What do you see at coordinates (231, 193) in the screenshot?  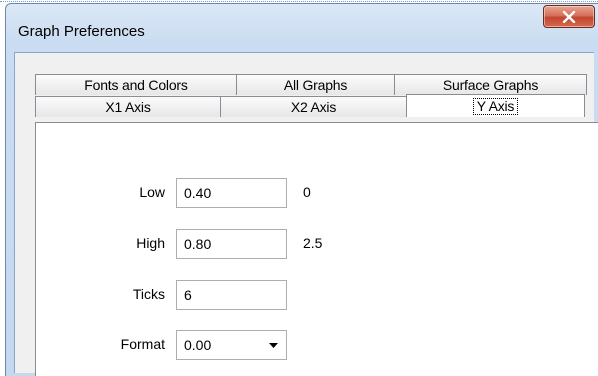 I see `low-input: 0.40` at bounding box center [231, 193].